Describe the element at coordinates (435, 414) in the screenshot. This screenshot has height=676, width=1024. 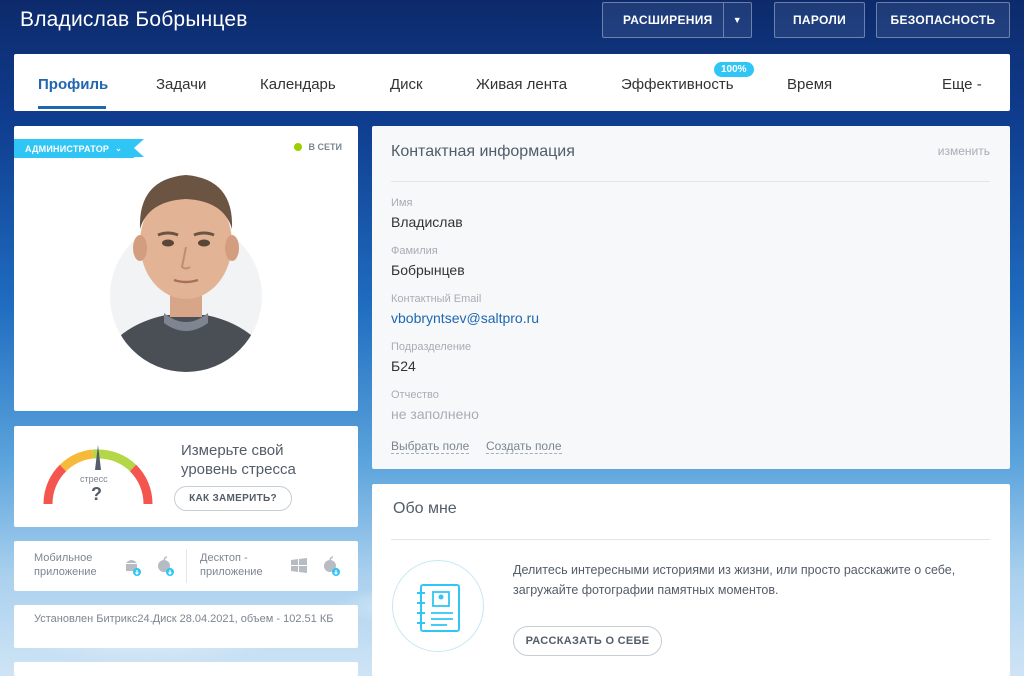
I see `field-value-patronymic: не заполнено` at that location.